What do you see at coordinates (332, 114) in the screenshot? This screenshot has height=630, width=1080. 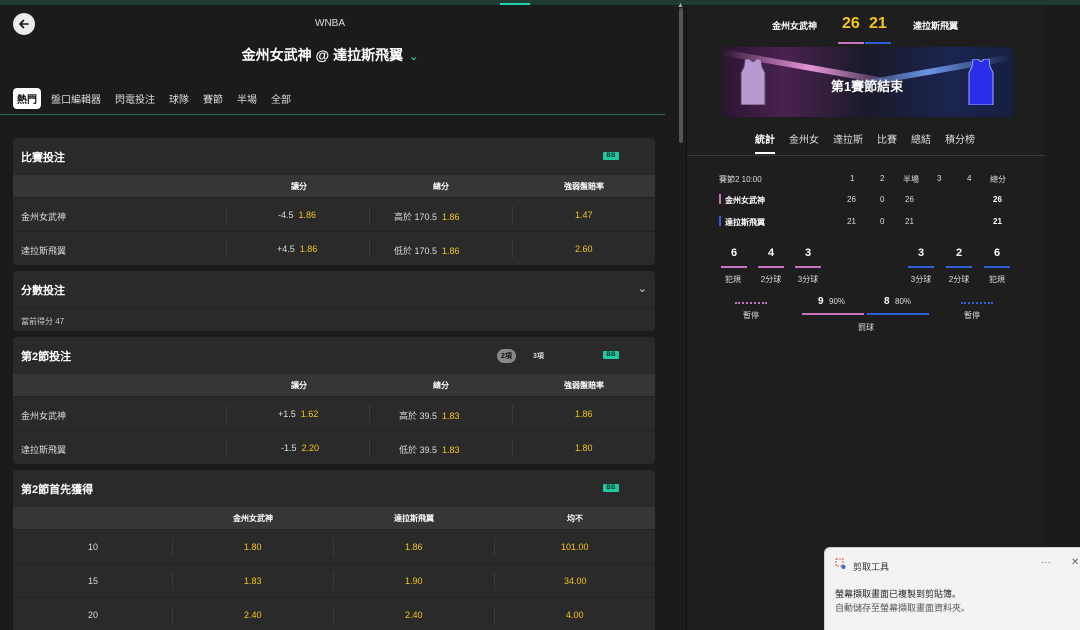 I see `tabs-divider` at bounding box center [332, 114].